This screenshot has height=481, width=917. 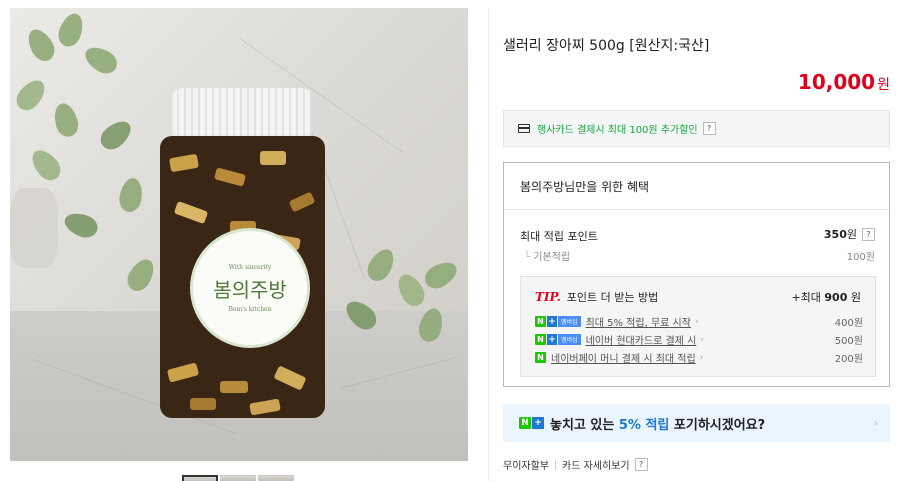 What do you see at coordinates (638, 321) in the screenshot?
I see `tip-row-text: 최대 5% 적립, 무료 시작` at bounding box center [638, 321].